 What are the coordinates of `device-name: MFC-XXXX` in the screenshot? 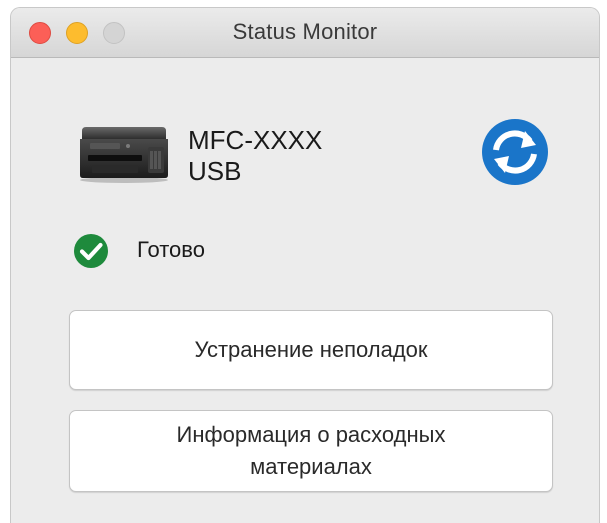 It's located at (255, 140).